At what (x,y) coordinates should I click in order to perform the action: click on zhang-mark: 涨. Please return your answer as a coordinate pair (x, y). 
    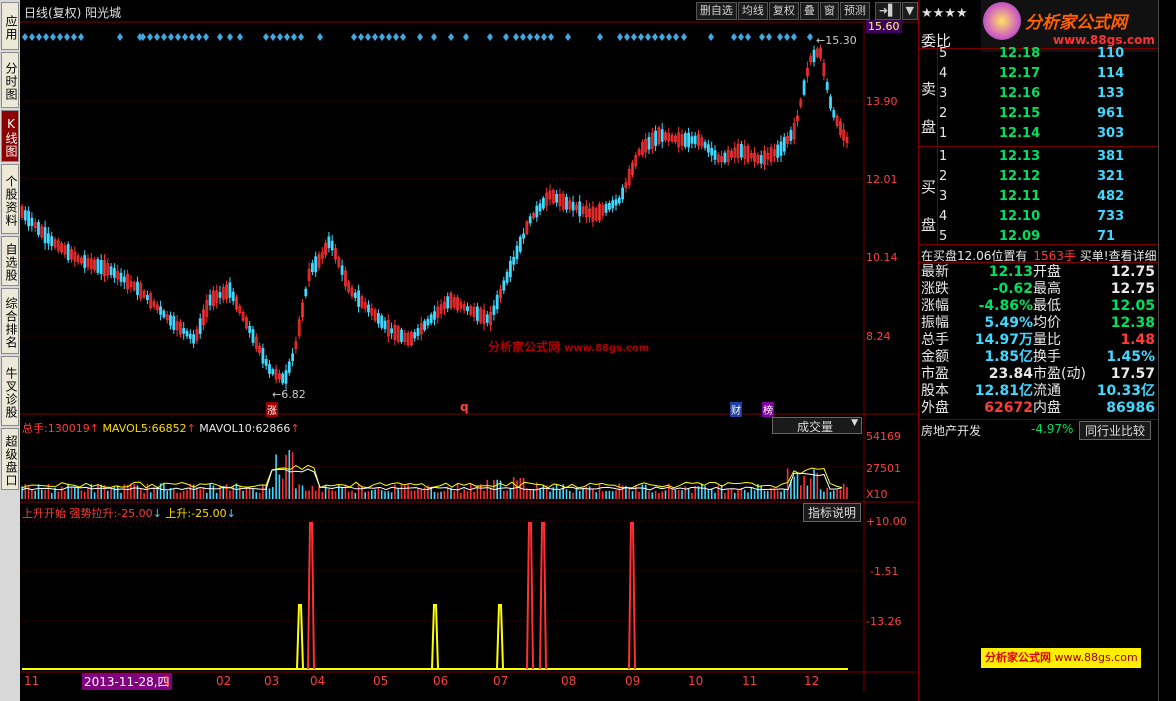
    Looking at the image, I should click on (272, 409).